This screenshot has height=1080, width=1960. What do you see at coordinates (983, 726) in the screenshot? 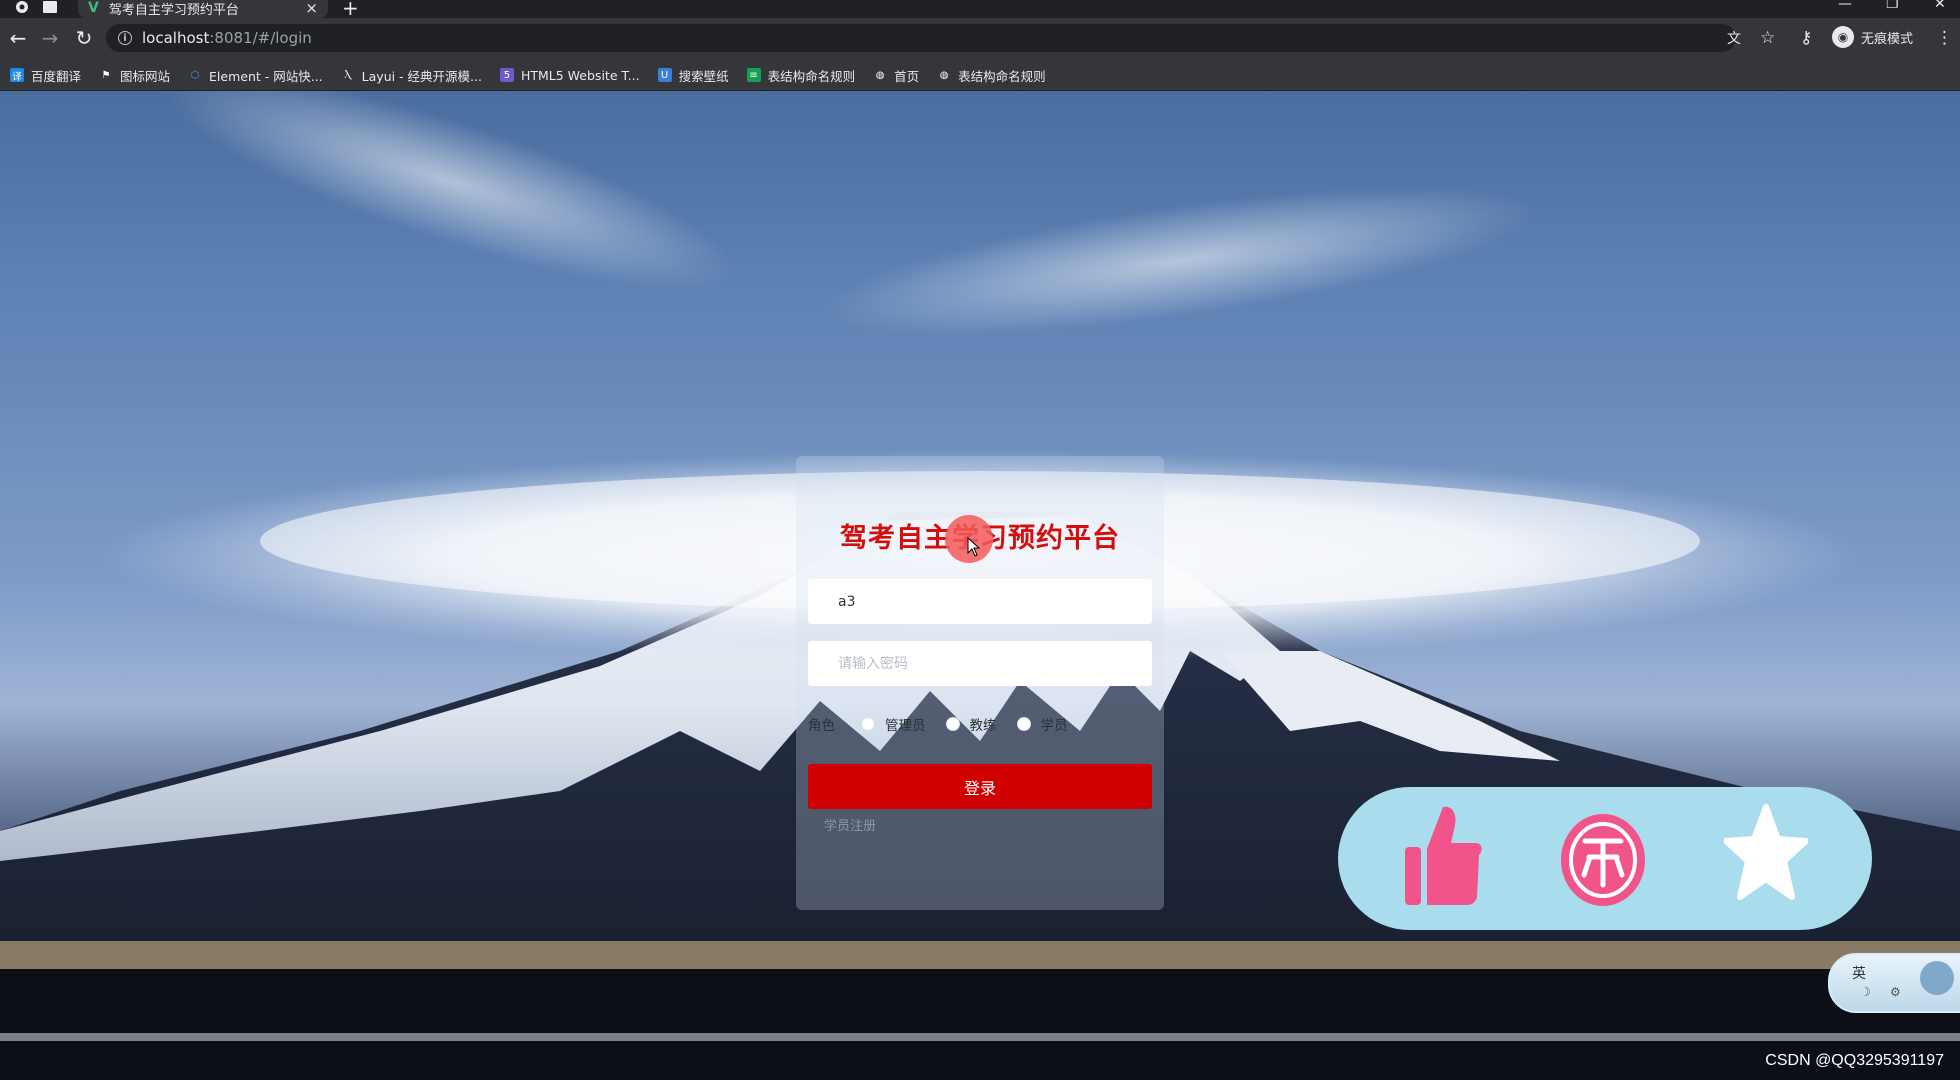
I see `role-option-label: 教练` at bounding box center [983, 726].